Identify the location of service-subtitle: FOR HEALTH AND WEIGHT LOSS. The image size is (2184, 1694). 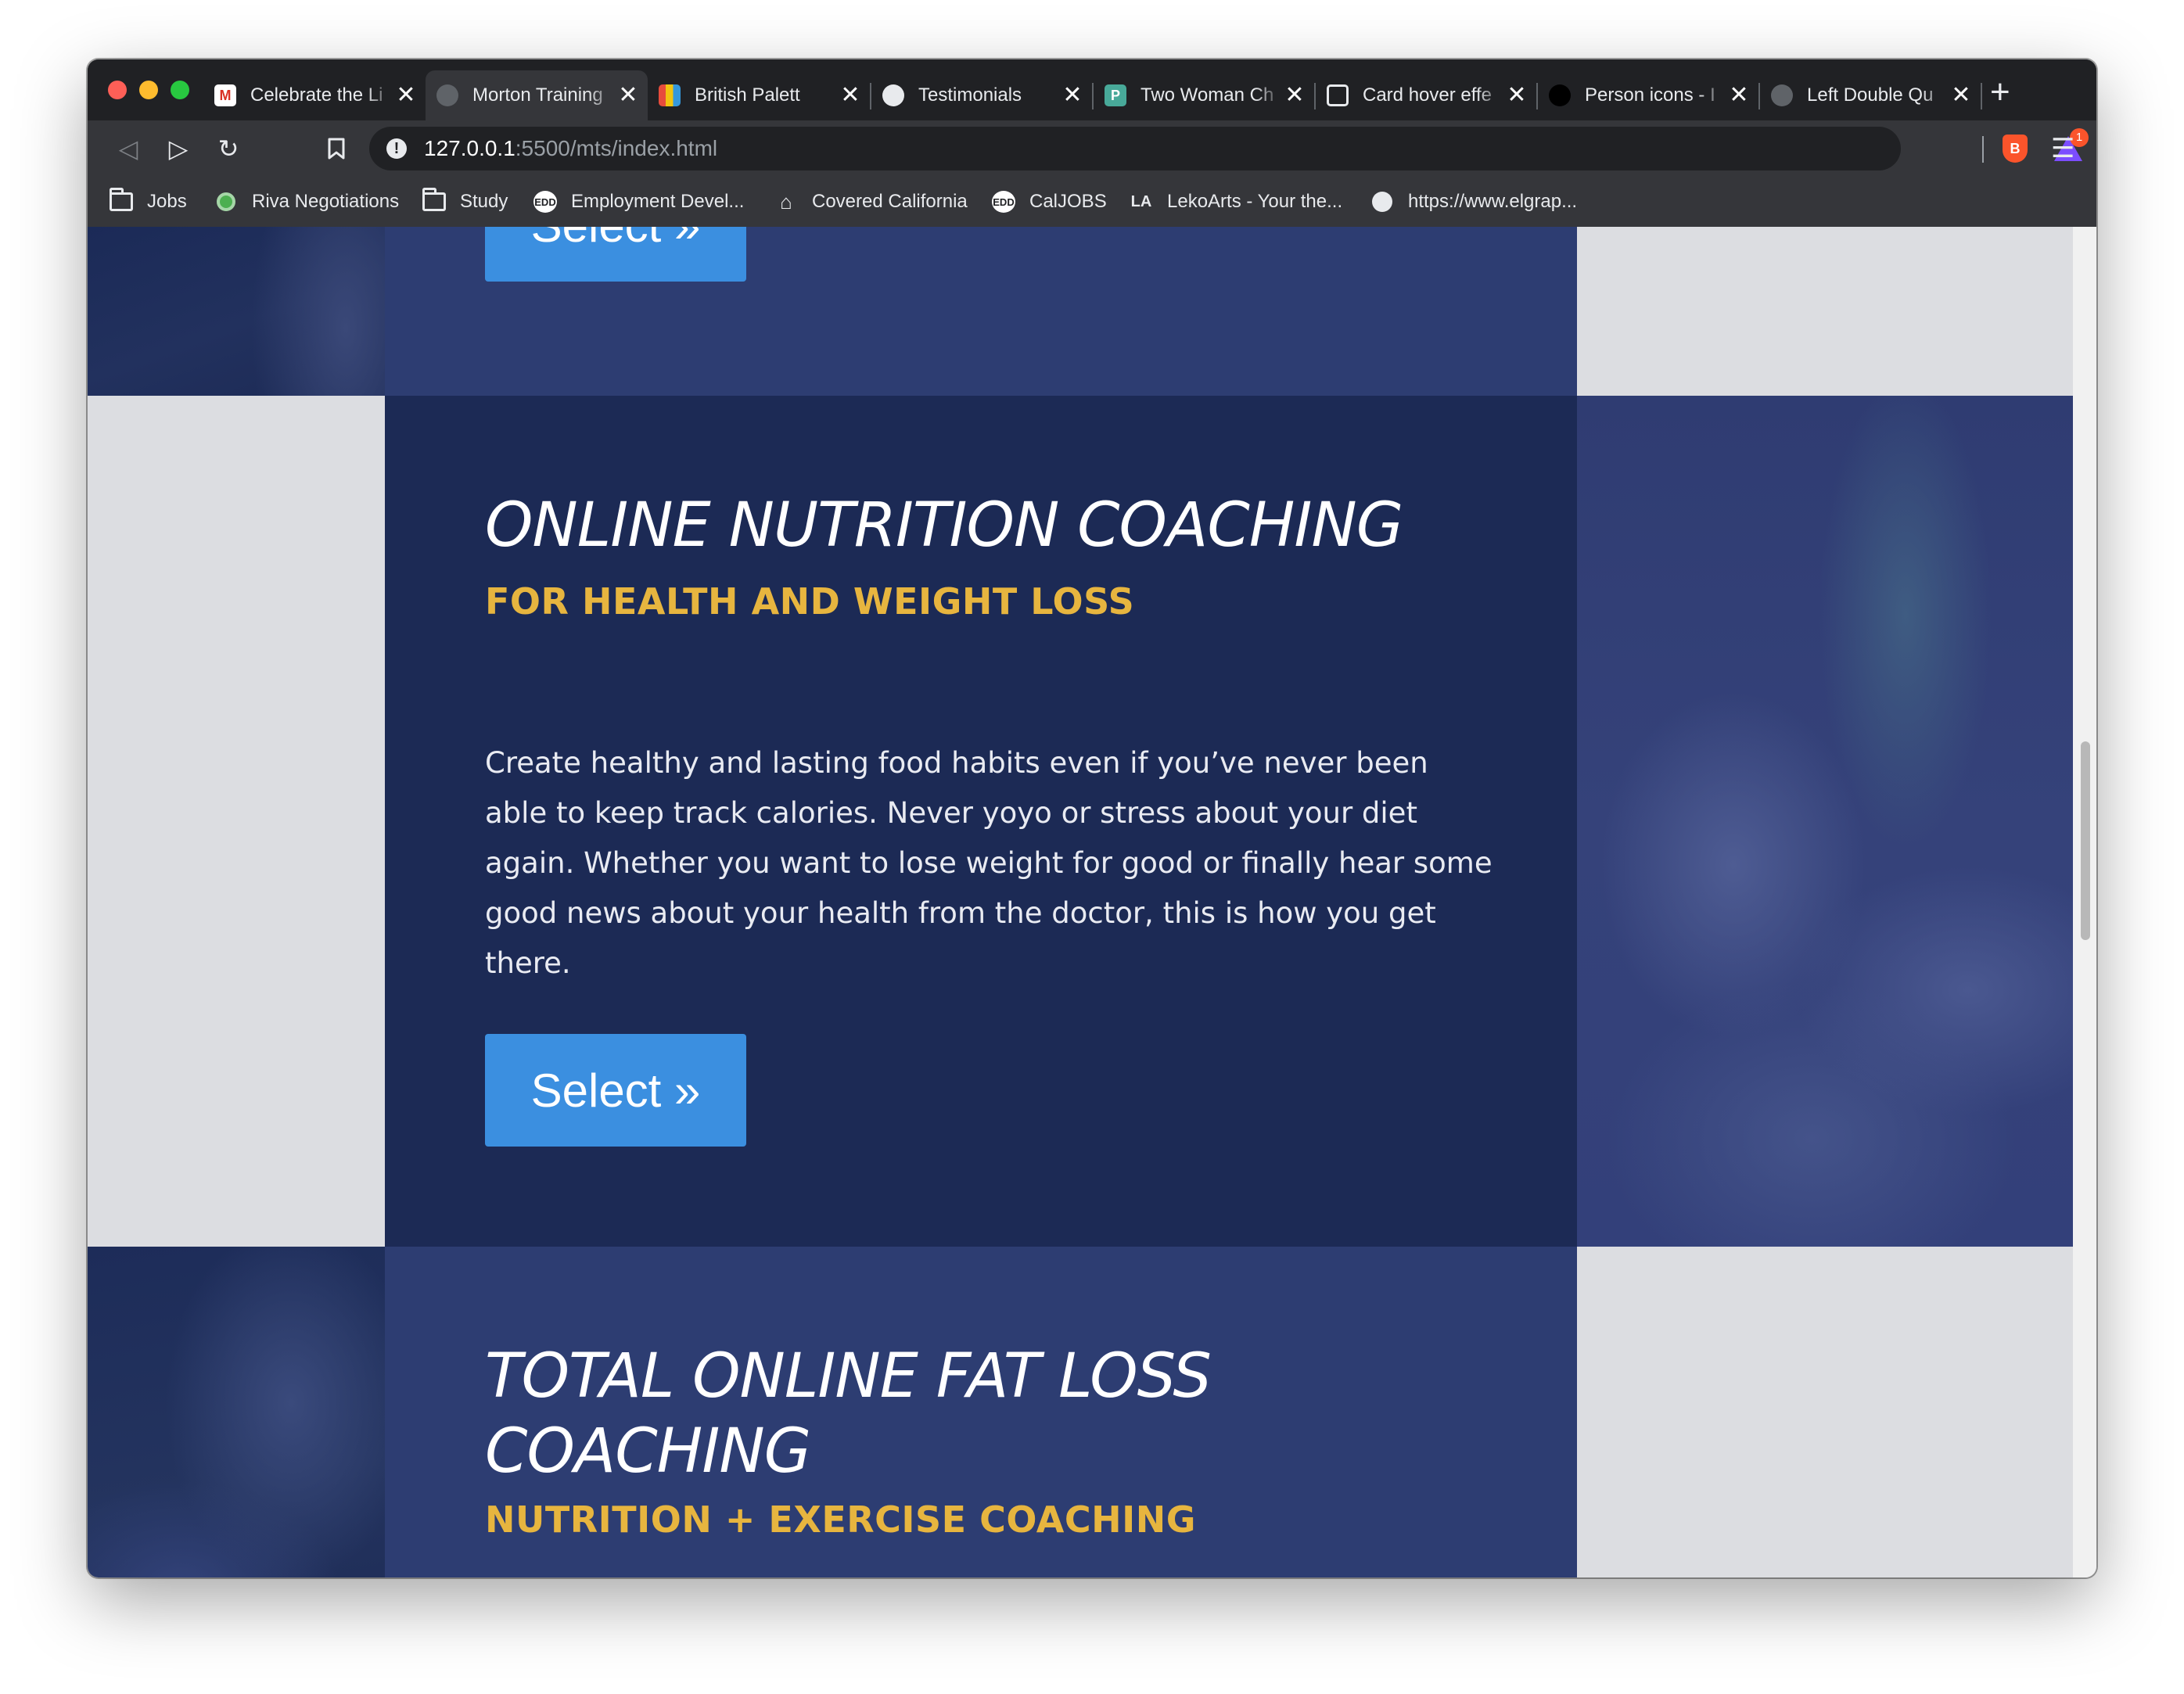
(810, 601).